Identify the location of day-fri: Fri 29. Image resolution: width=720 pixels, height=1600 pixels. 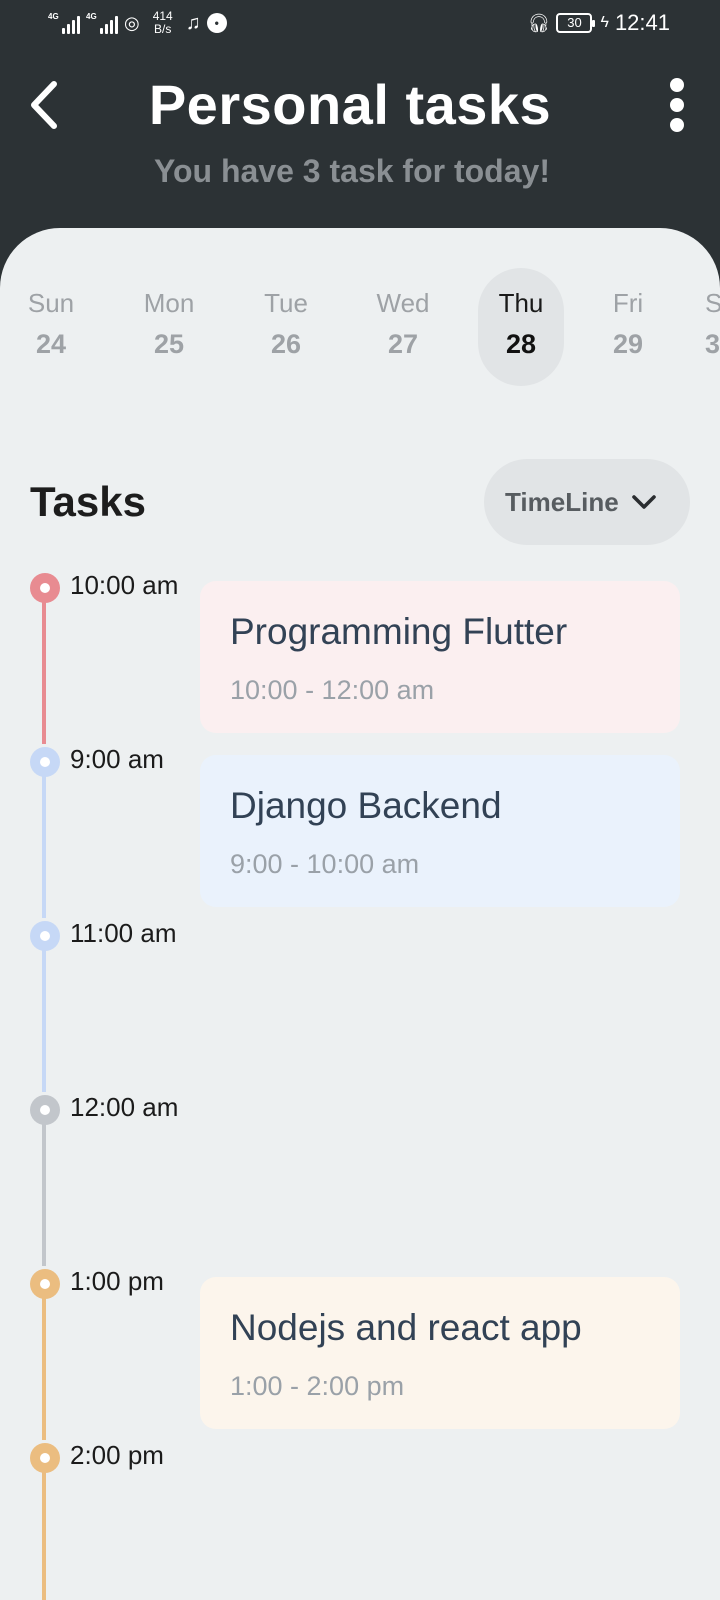
(628, 327).